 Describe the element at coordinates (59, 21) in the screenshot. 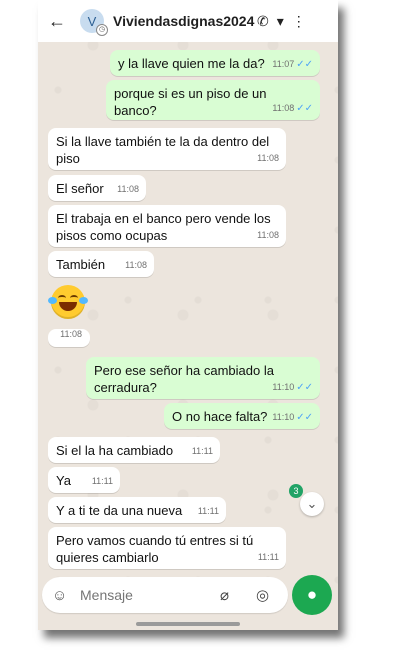

I see `arrow-left-icon: ←` at that location.